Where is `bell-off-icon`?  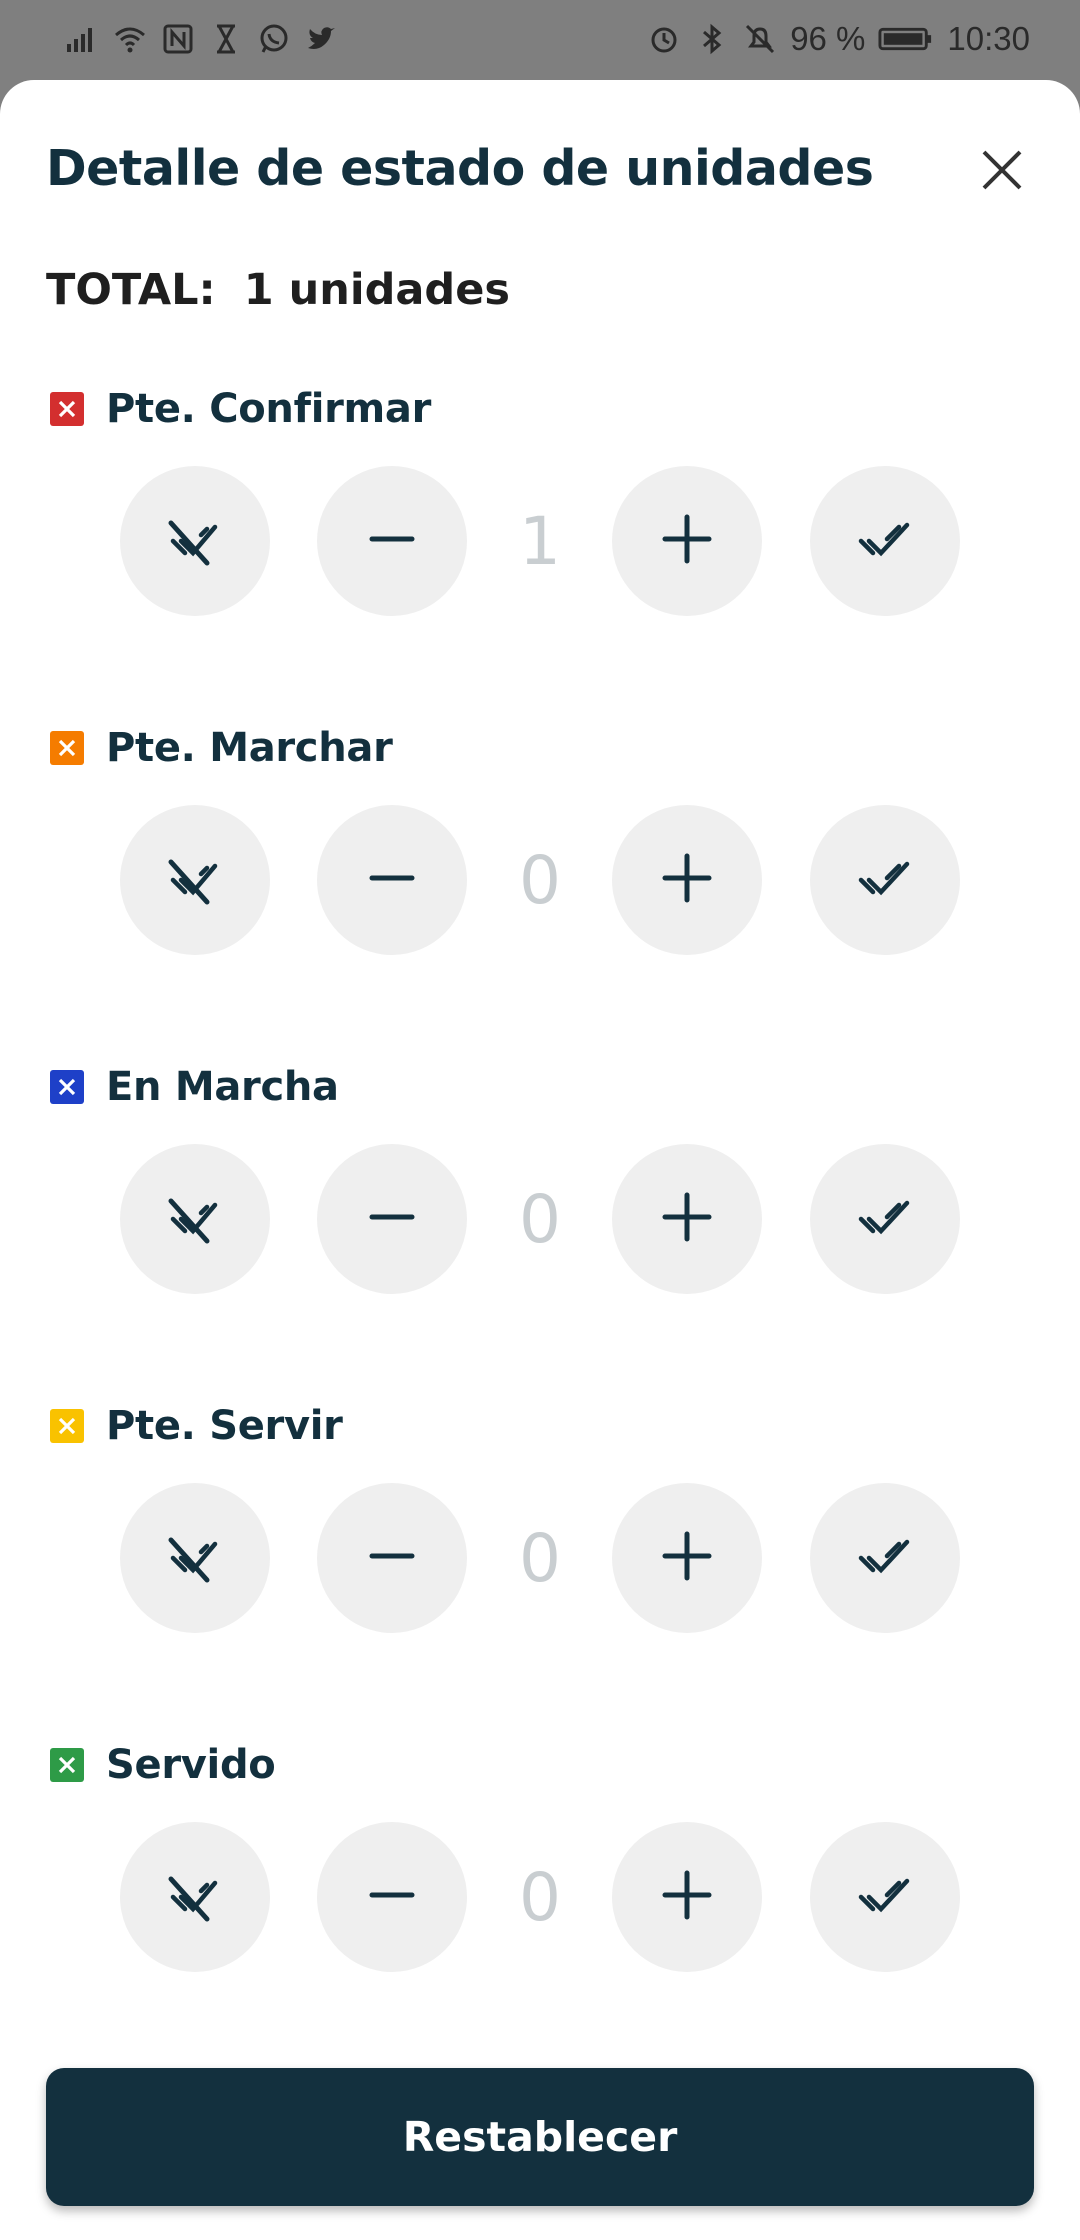 bell-off-icon is located at coordinates (760, 39).